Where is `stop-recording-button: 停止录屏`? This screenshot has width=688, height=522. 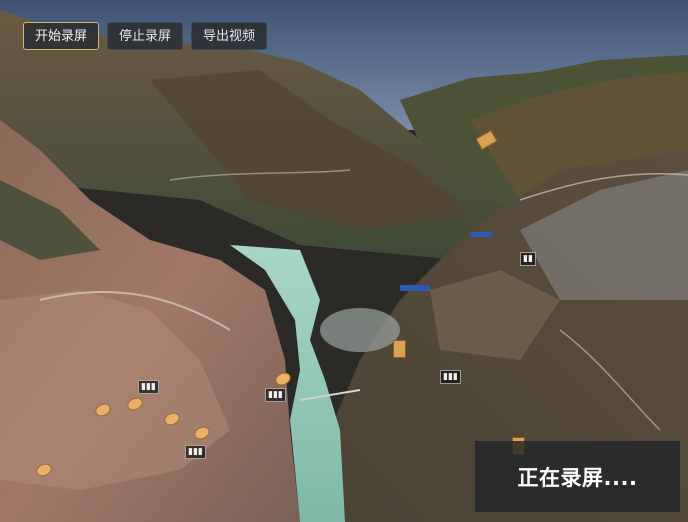
stop-recording-button: 停止录屏 is located at coordinates (145, 36).